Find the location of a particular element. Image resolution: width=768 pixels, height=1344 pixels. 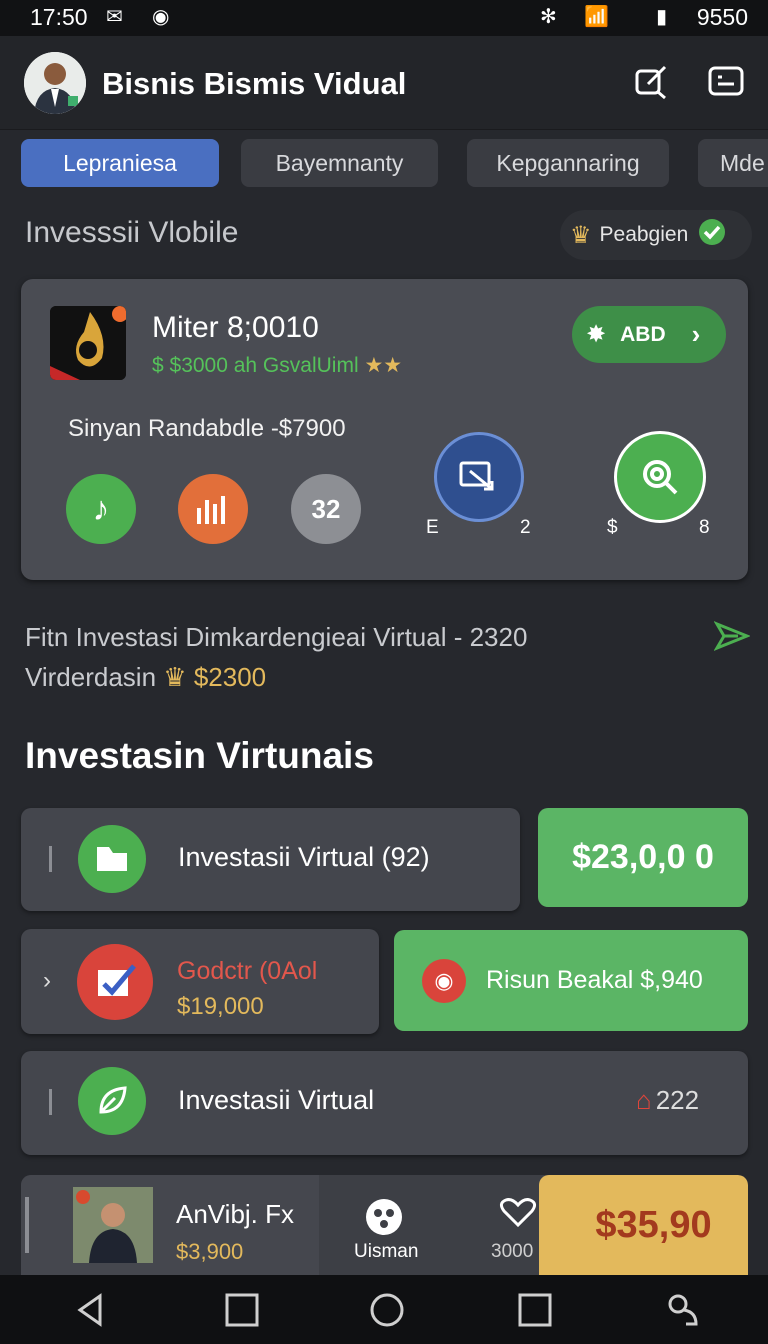

abd-button-label: ABD is located at coordinates (643, 334).